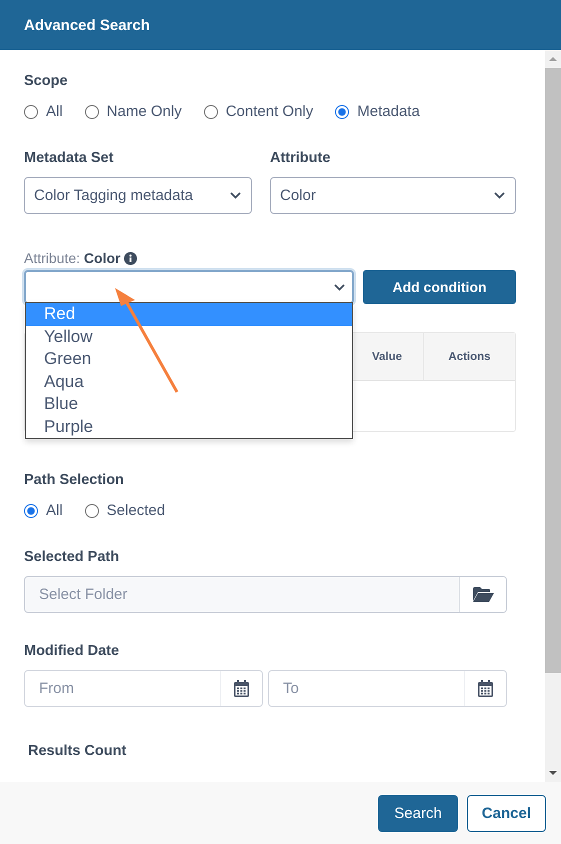  I want to click on dropdown-option: Aqua, so click(189, 381).